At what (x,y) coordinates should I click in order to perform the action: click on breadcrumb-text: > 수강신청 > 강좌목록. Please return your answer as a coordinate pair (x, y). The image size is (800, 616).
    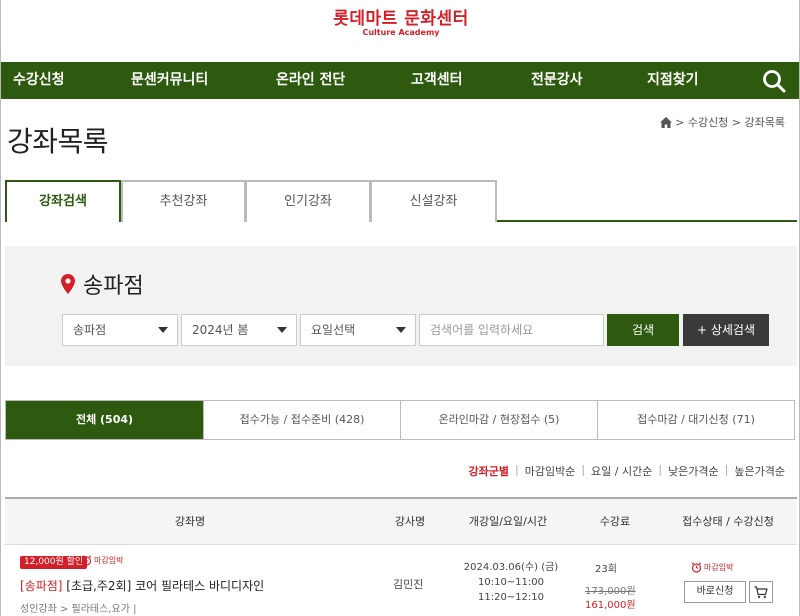
    Looking at the image, I should click on (730, 122).